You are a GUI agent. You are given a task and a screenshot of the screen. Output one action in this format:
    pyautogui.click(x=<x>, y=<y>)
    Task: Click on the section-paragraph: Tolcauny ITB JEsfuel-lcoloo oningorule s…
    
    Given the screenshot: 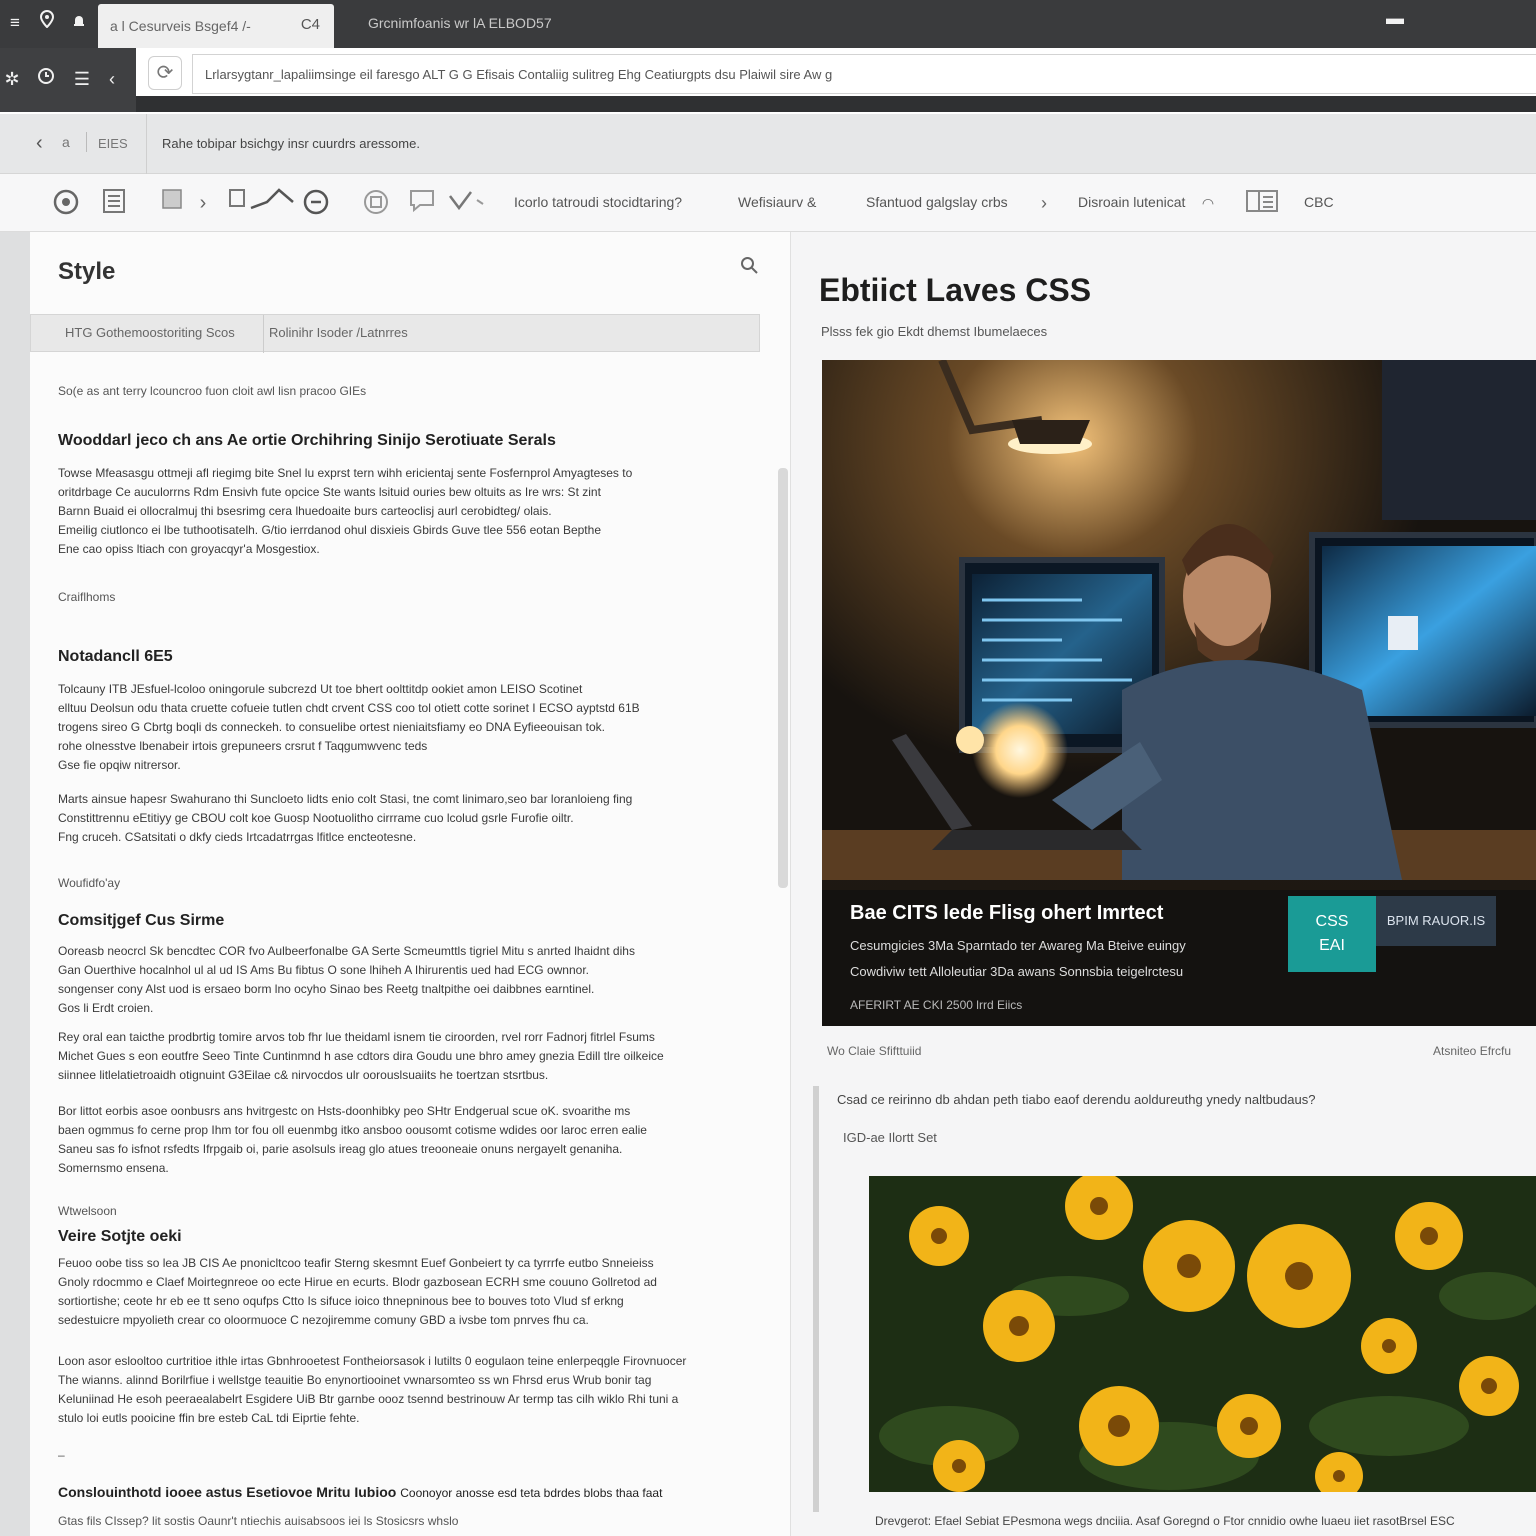 What is the action you would take?
    pyautogui.click(x=349, y=727)
    